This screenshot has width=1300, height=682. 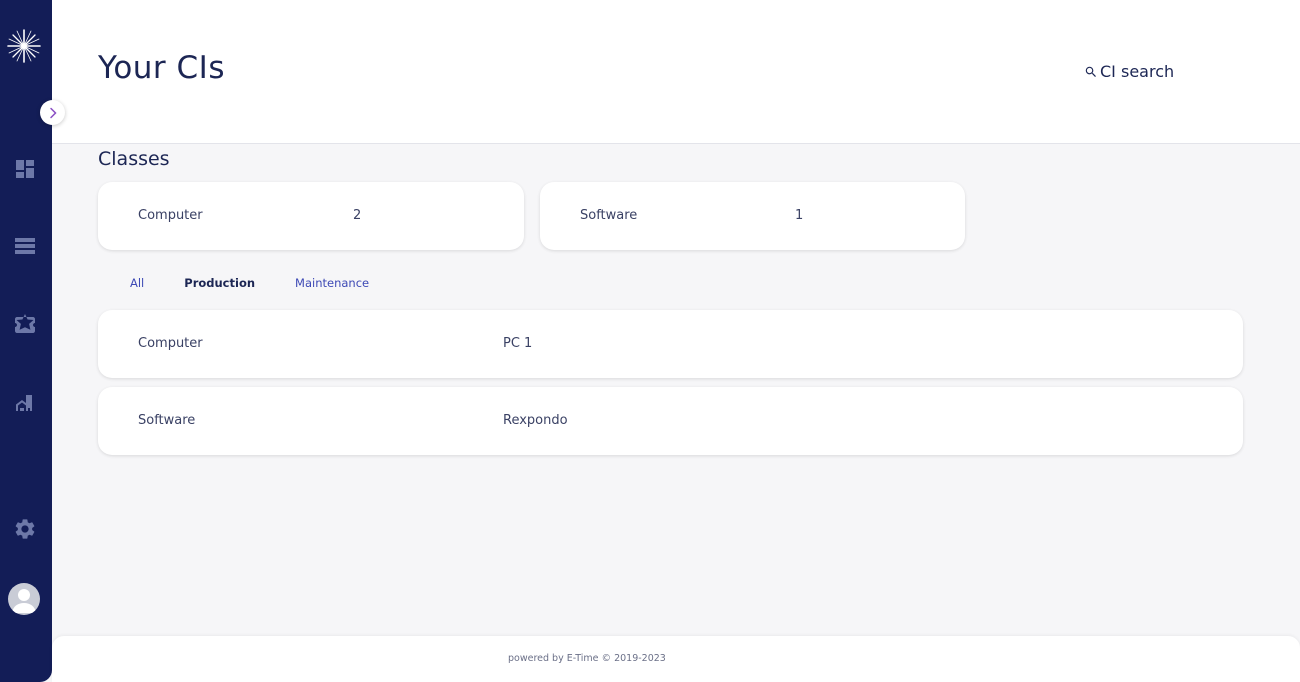 I want to click on ci-name: PC 1, so click(x=518, y=343).